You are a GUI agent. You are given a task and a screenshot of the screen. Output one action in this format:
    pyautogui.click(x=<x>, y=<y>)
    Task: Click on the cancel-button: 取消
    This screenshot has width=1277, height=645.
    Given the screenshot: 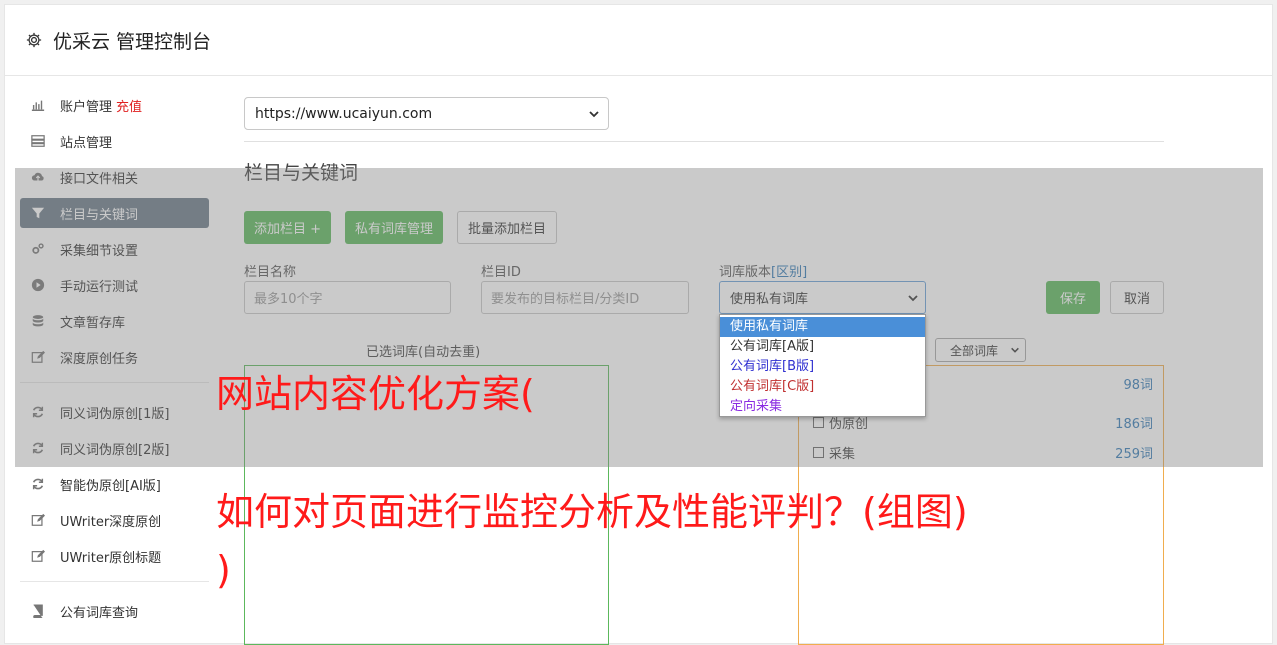 What is the action you would take?
    pyautogui.click(x=1137, y=297)
    